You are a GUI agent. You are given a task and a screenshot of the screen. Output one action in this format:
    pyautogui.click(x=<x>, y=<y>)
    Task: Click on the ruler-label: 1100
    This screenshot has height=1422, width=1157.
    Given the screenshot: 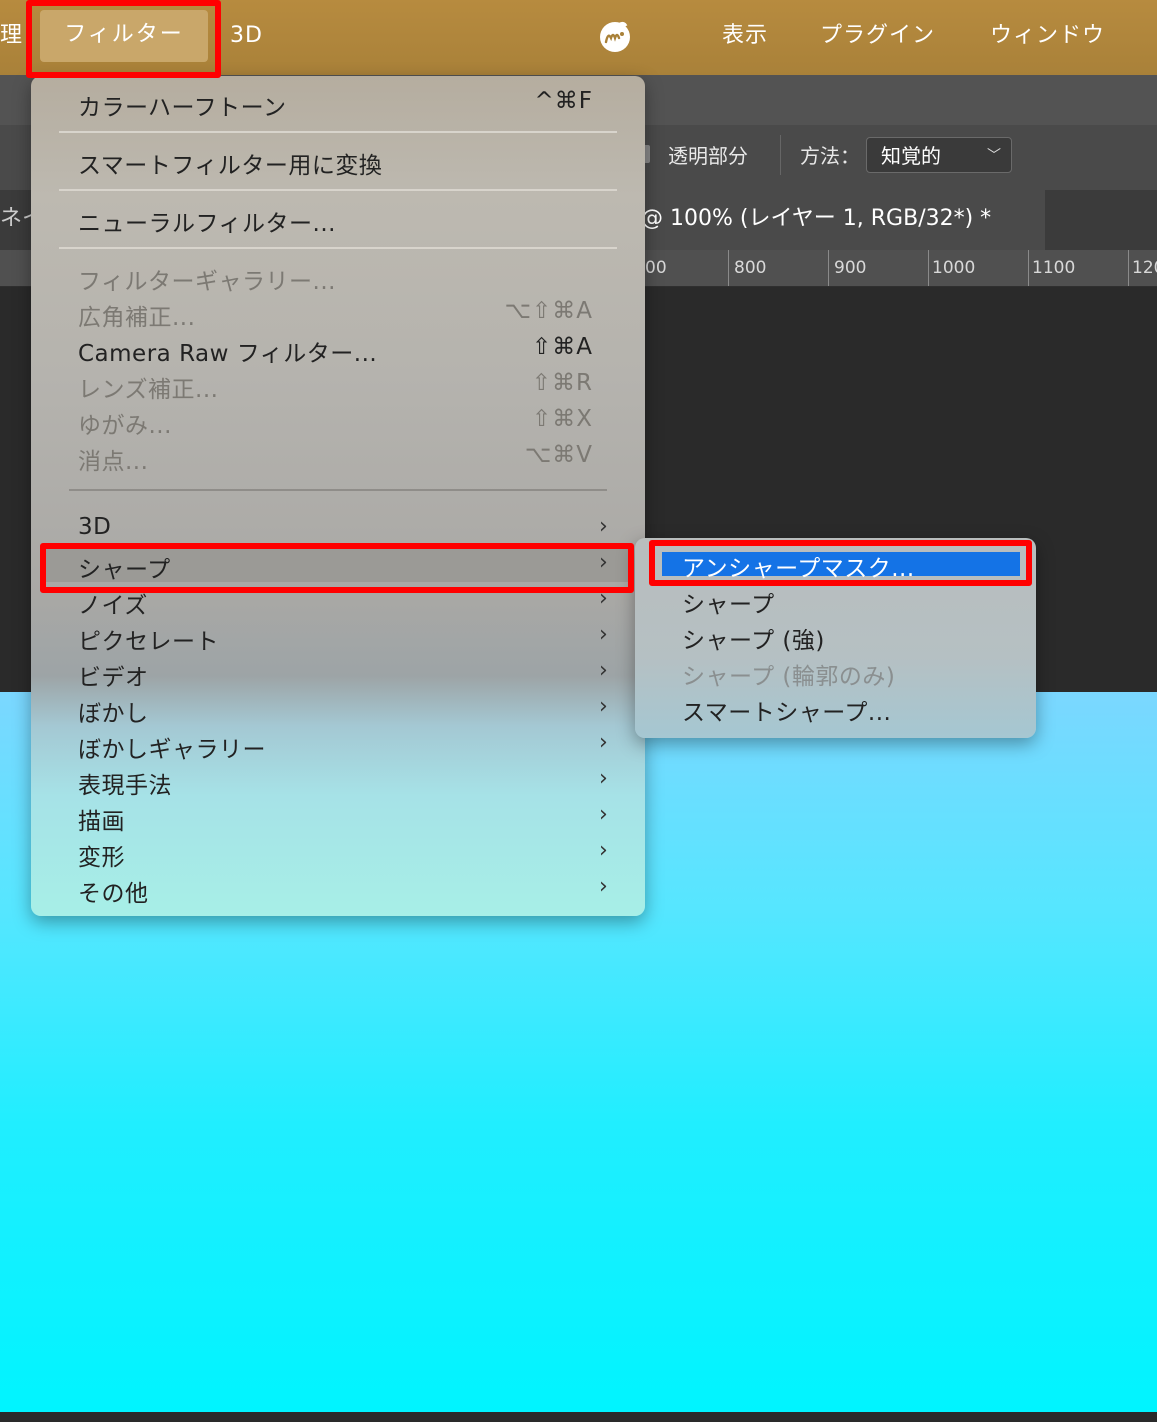 What is the action you would take?
    pyautogui.click(x=1054, y=268)
    